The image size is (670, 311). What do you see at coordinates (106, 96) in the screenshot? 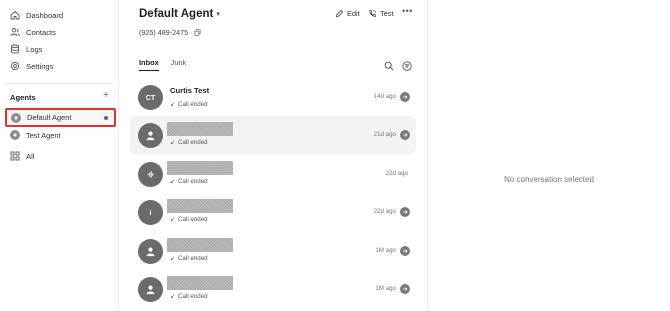
I see `add-agent-button: +` at bounding box center [106, 96].